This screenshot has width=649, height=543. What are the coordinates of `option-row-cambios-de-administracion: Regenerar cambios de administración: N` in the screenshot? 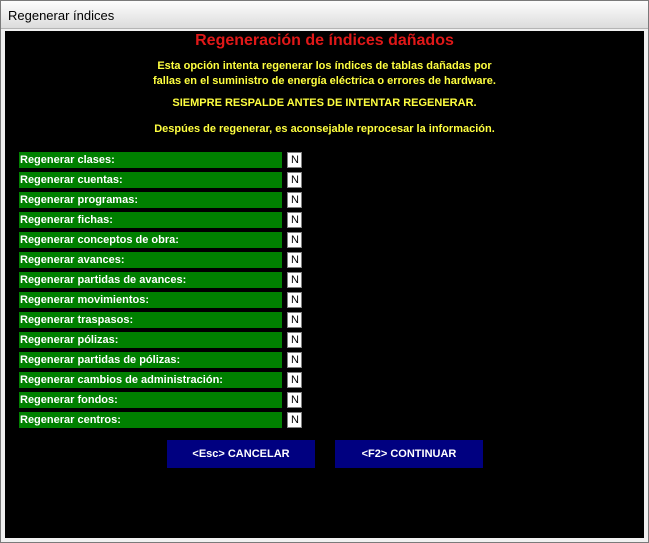 It's located at (164, 381).